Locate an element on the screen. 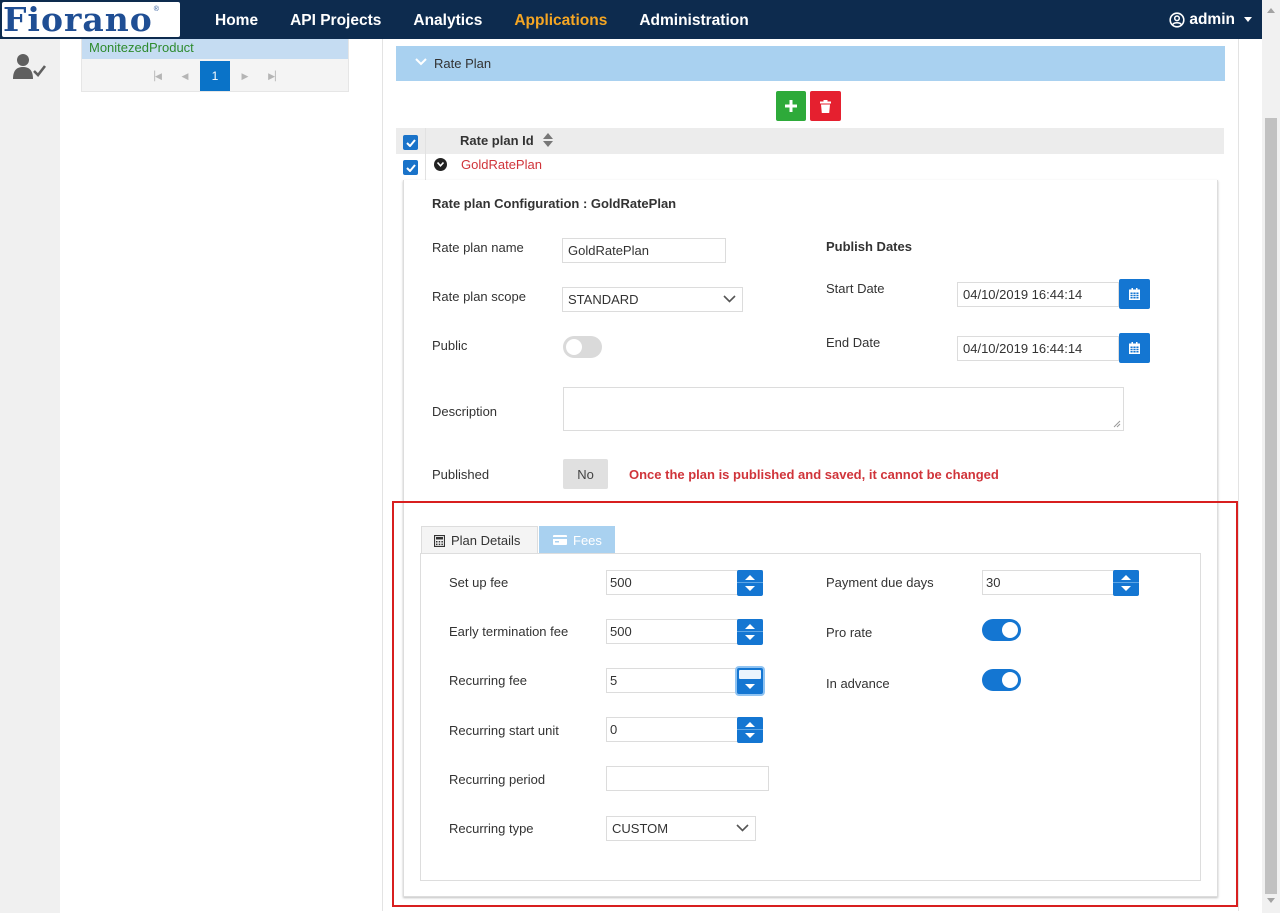  tab-plan-details: Plan Details is located at coordinates (479, 540).